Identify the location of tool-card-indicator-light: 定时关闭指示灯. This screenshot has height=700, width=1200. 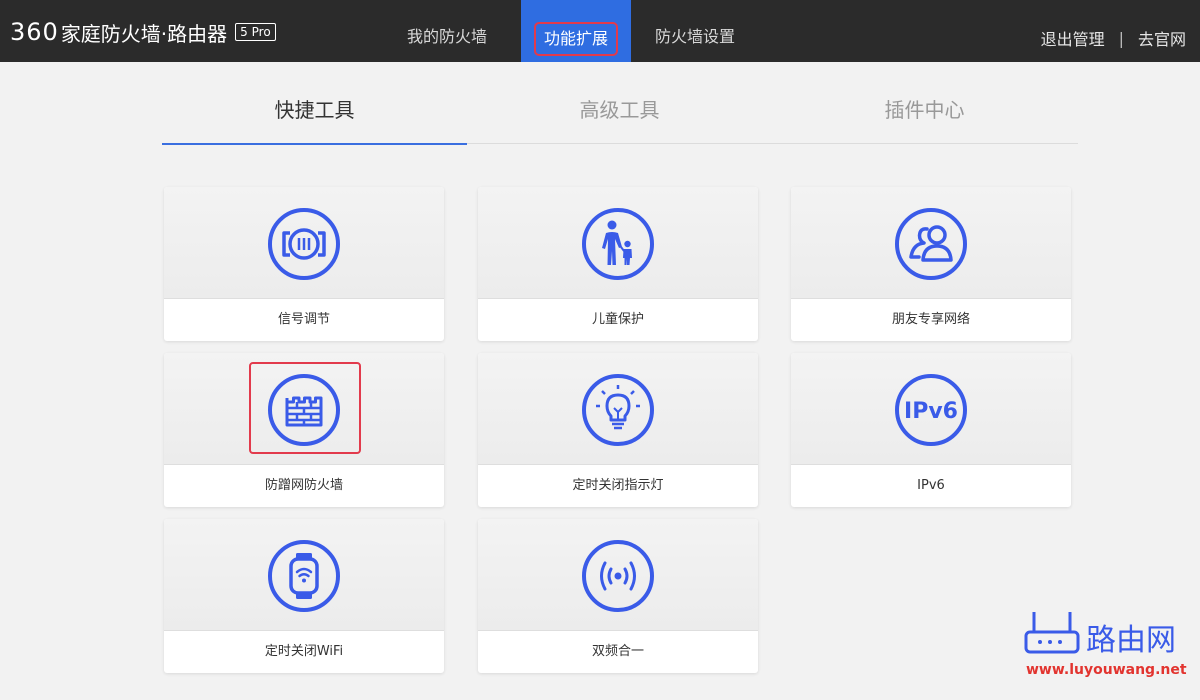
(618, 430).